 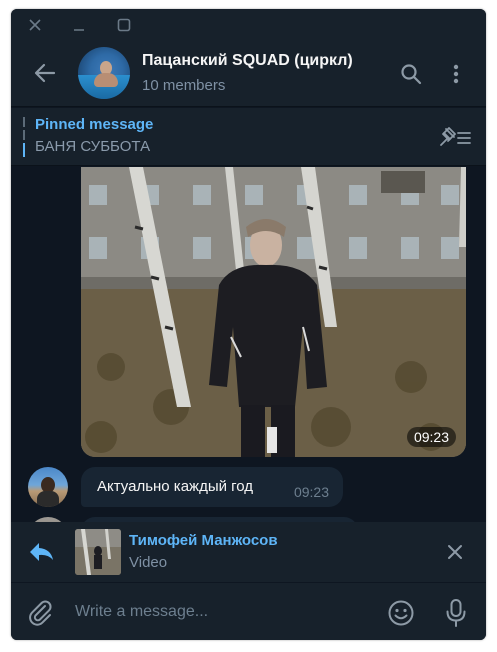 I want to click on emoji-icon, so click(x=401, y=613).